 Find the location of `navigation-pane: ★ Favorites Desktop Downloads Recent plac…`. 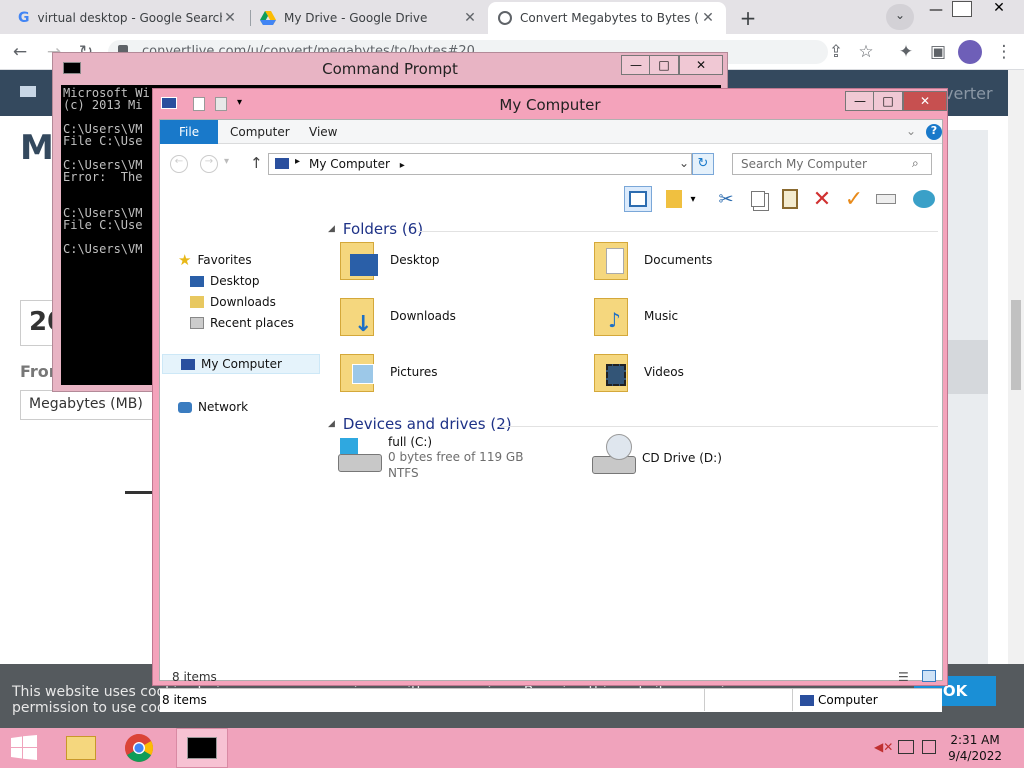

navigation-pane: ★ Favorites Desktop Downloads Recent plac… is located at coordinates (240, 430).